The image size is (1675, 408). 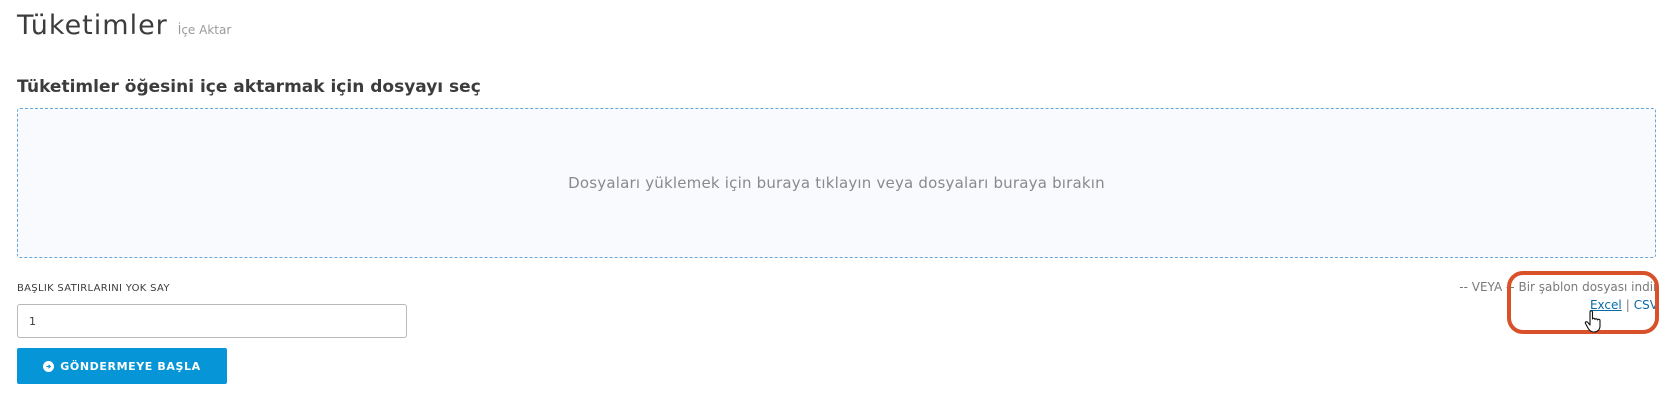 I want to click on page-subtitle: İçe Aktar, so click(x=204, y=30).